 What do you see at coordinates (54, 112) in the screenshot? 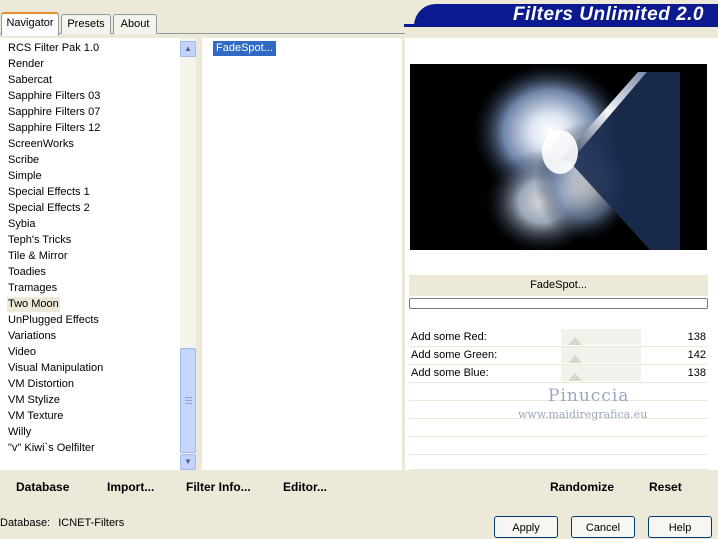
I see `category-item: Sapphire Filters 07` at bounding box center [54, 112].